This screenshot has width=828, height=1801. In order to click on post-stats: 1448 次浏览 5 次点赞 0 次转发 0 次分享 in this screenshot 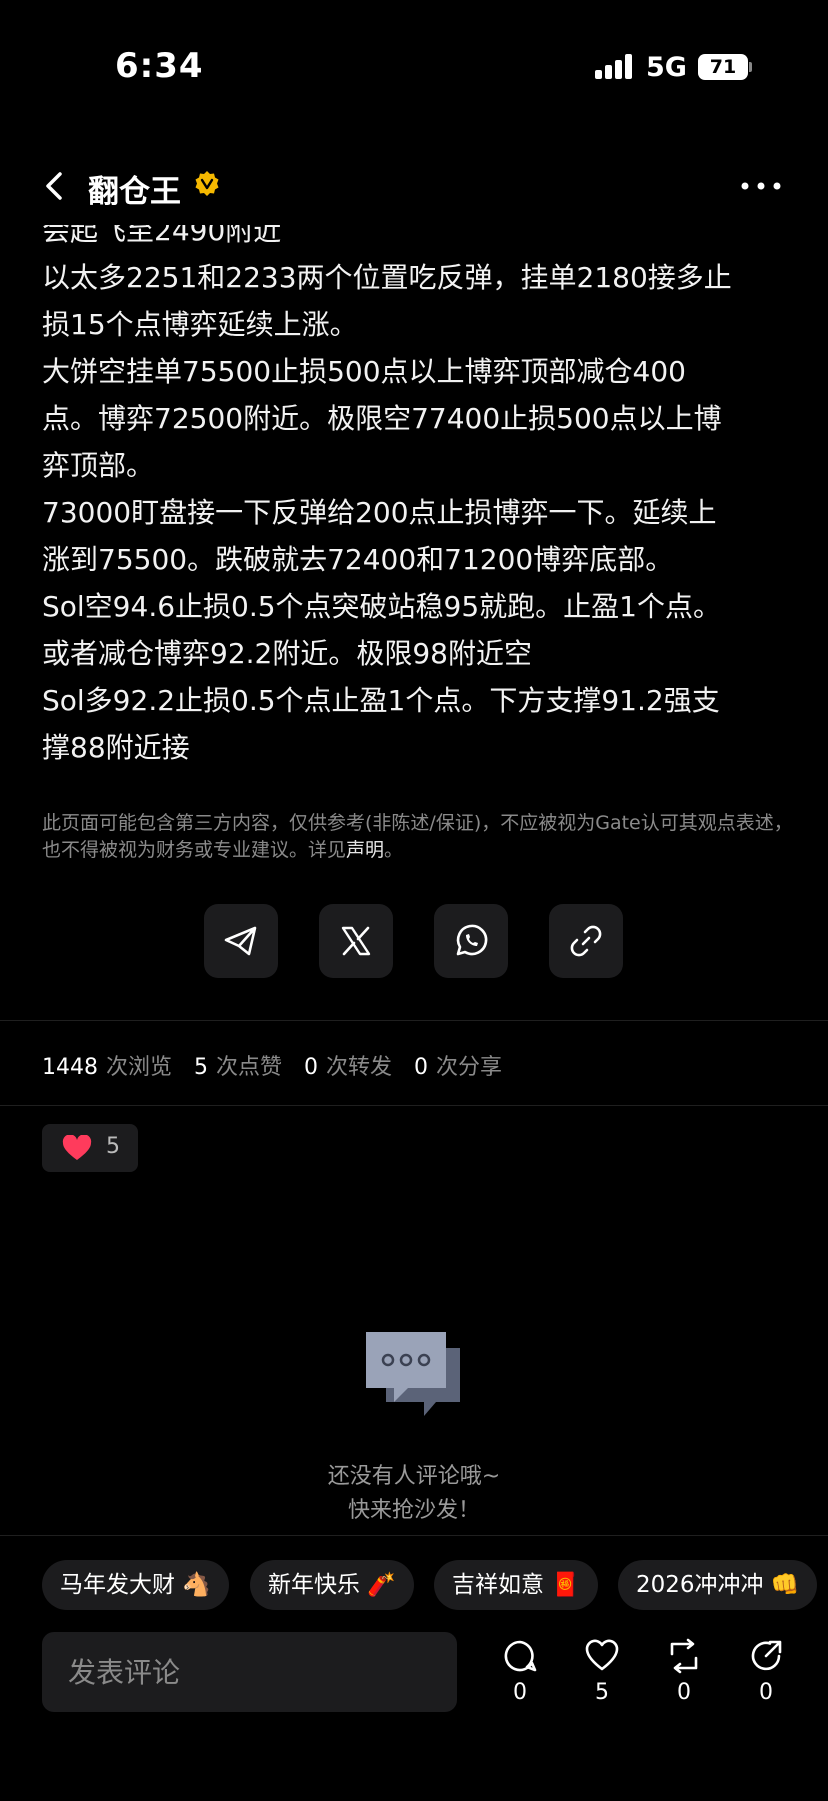, I will do `click(283, 1065)`.